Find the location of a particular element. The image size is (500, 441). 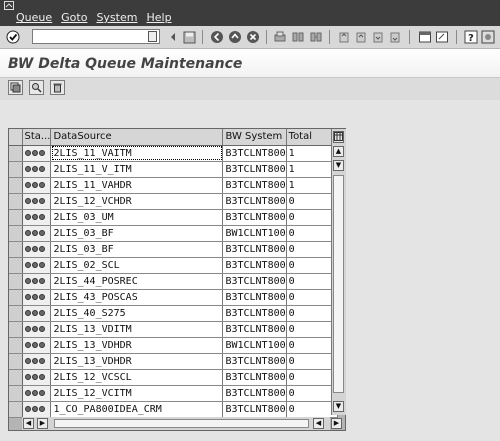

scroll-up-page-icon: ▼ is located at coordinates (338, 165).